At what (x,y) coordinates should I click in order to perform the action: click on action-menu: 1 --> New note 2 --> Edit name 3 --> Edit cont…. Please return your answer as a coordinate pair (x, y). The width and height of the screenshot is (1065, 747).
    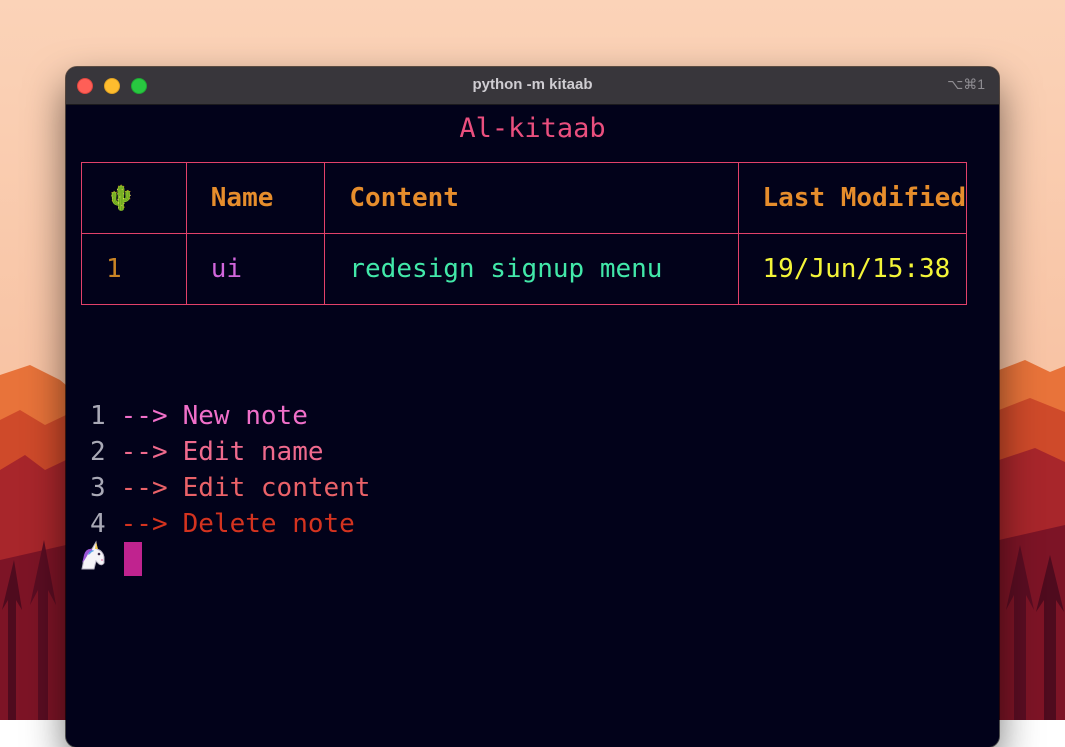
    Looking at the image, I should click on (230, 470).